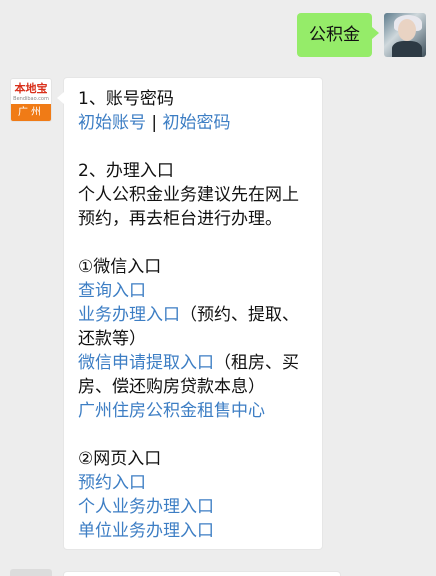 This screenshot has width=436, height=576. I want to click on initial-account-link: 初始账号, so click(112, 123).